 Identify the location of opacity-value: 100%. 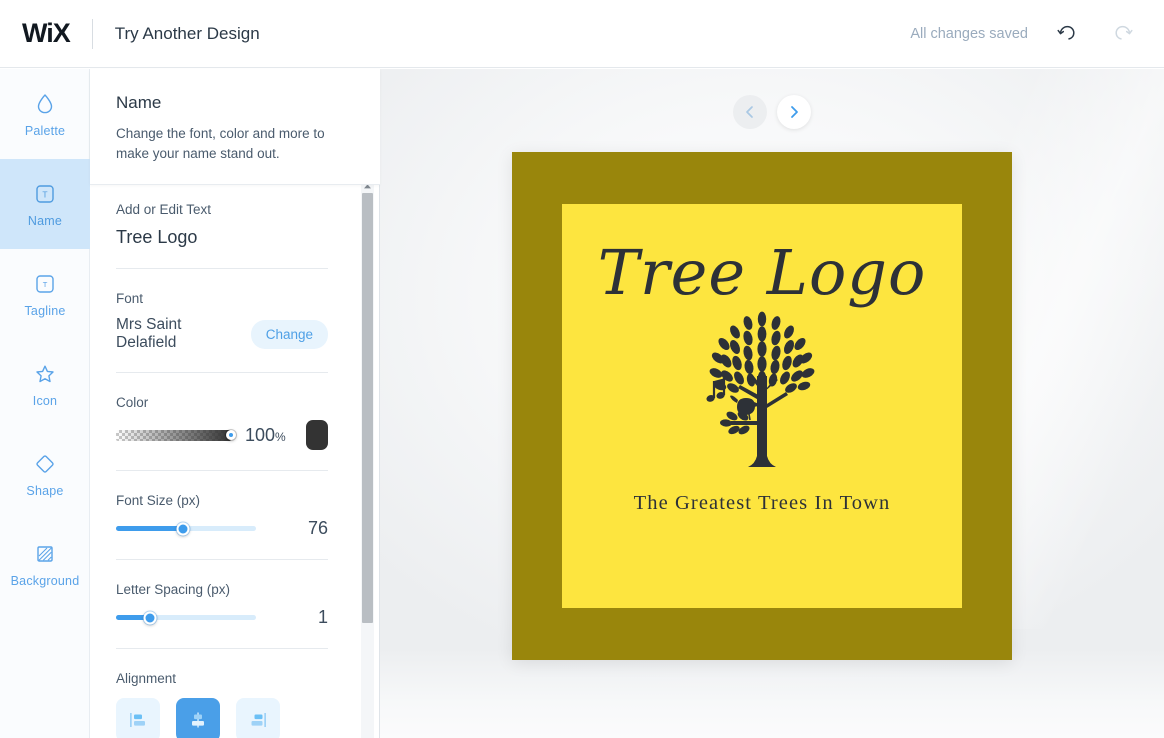
(265, 435).